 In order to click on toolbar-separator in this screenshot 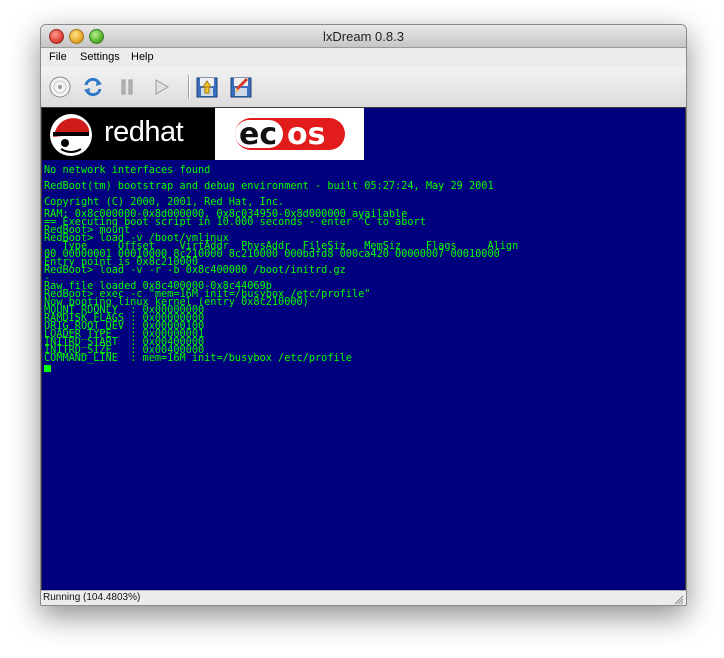, I will do `click(189, 87)`.